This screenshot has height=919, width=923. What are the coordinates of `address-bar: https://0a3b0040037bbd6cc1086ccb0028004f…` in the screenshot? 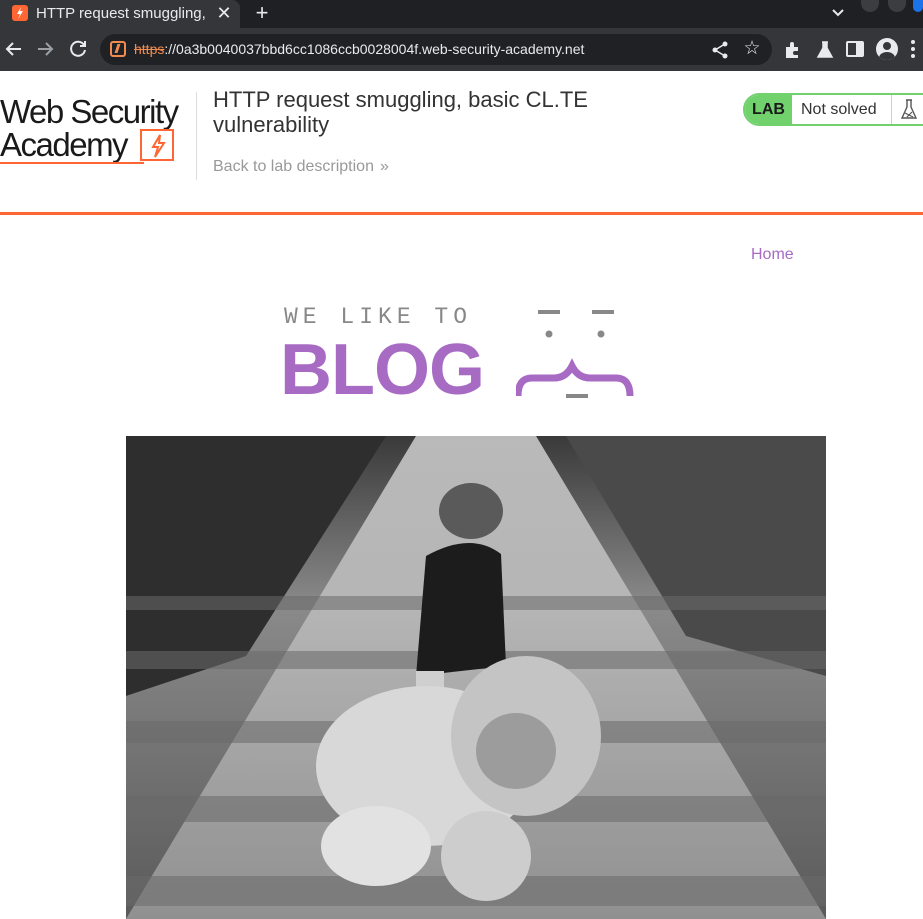 It's located at (436, 49).